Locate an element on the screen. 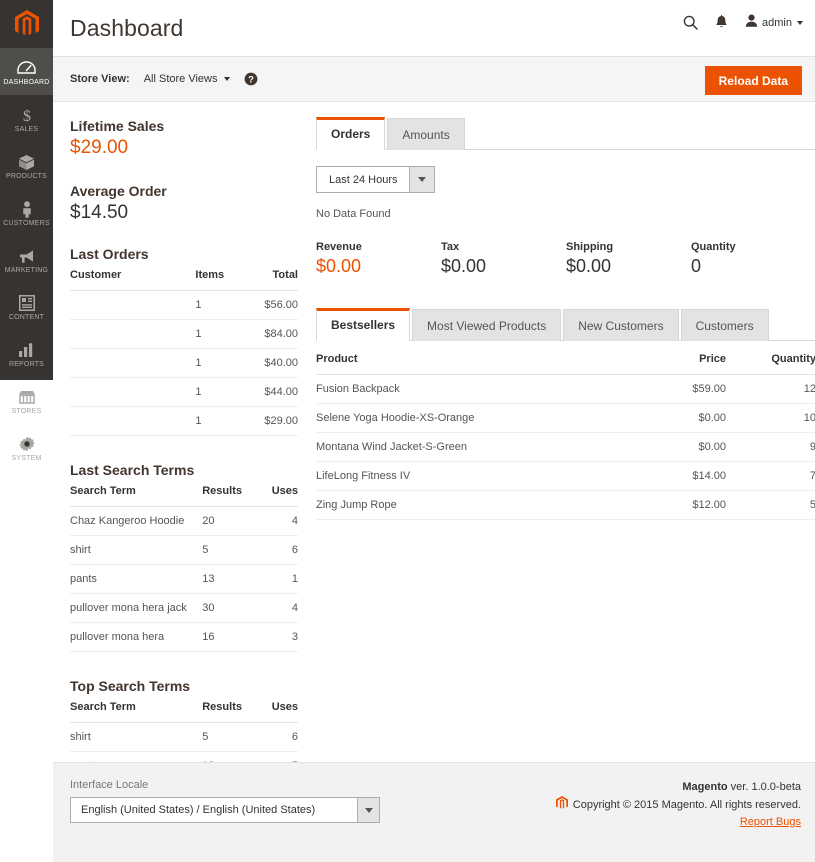  cell-quantity: 7 is located at coordinates (770, 476).